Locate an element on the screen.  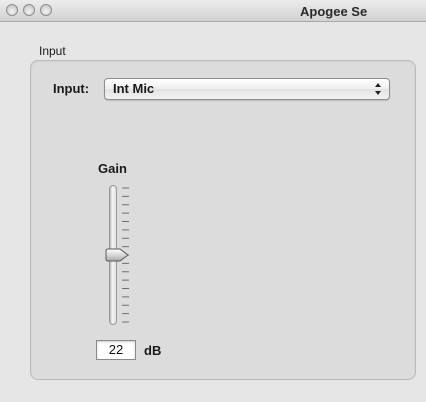
input-popup-button: Int Mic is located at coordinates (247, 89).